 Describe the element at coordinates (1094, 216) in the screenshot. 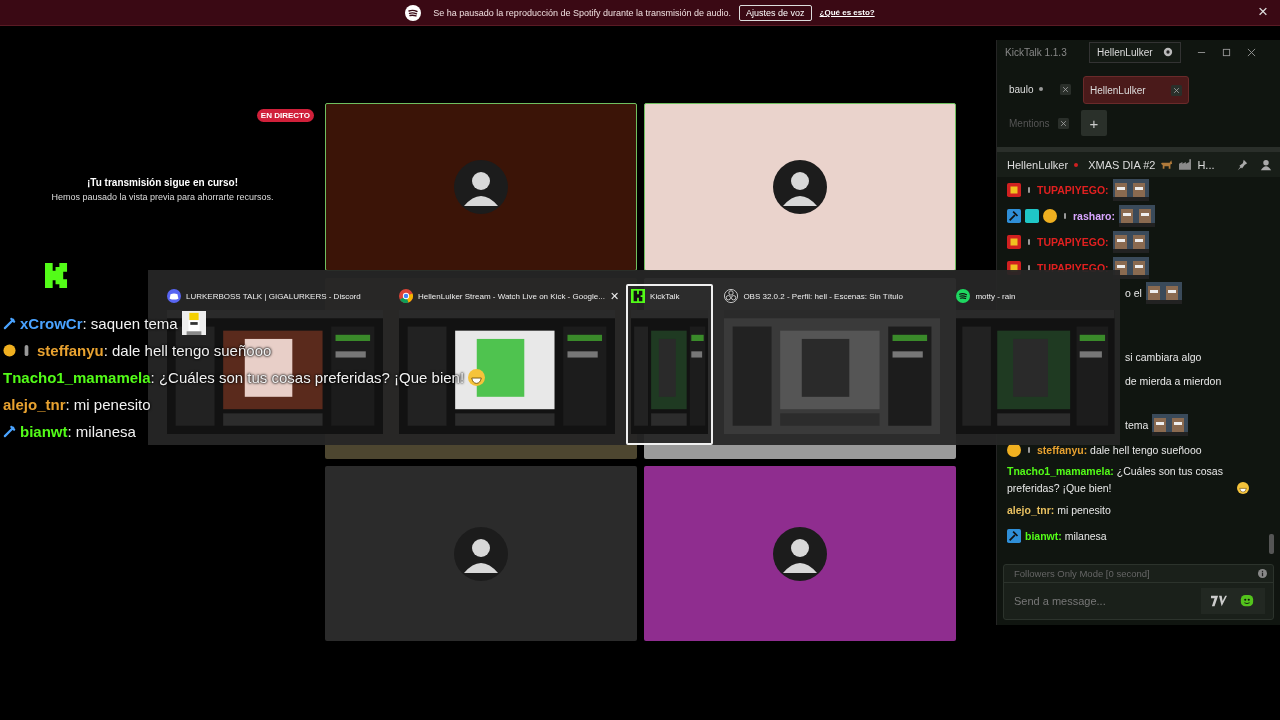

I see `chat-message: rasharo:` at that location.